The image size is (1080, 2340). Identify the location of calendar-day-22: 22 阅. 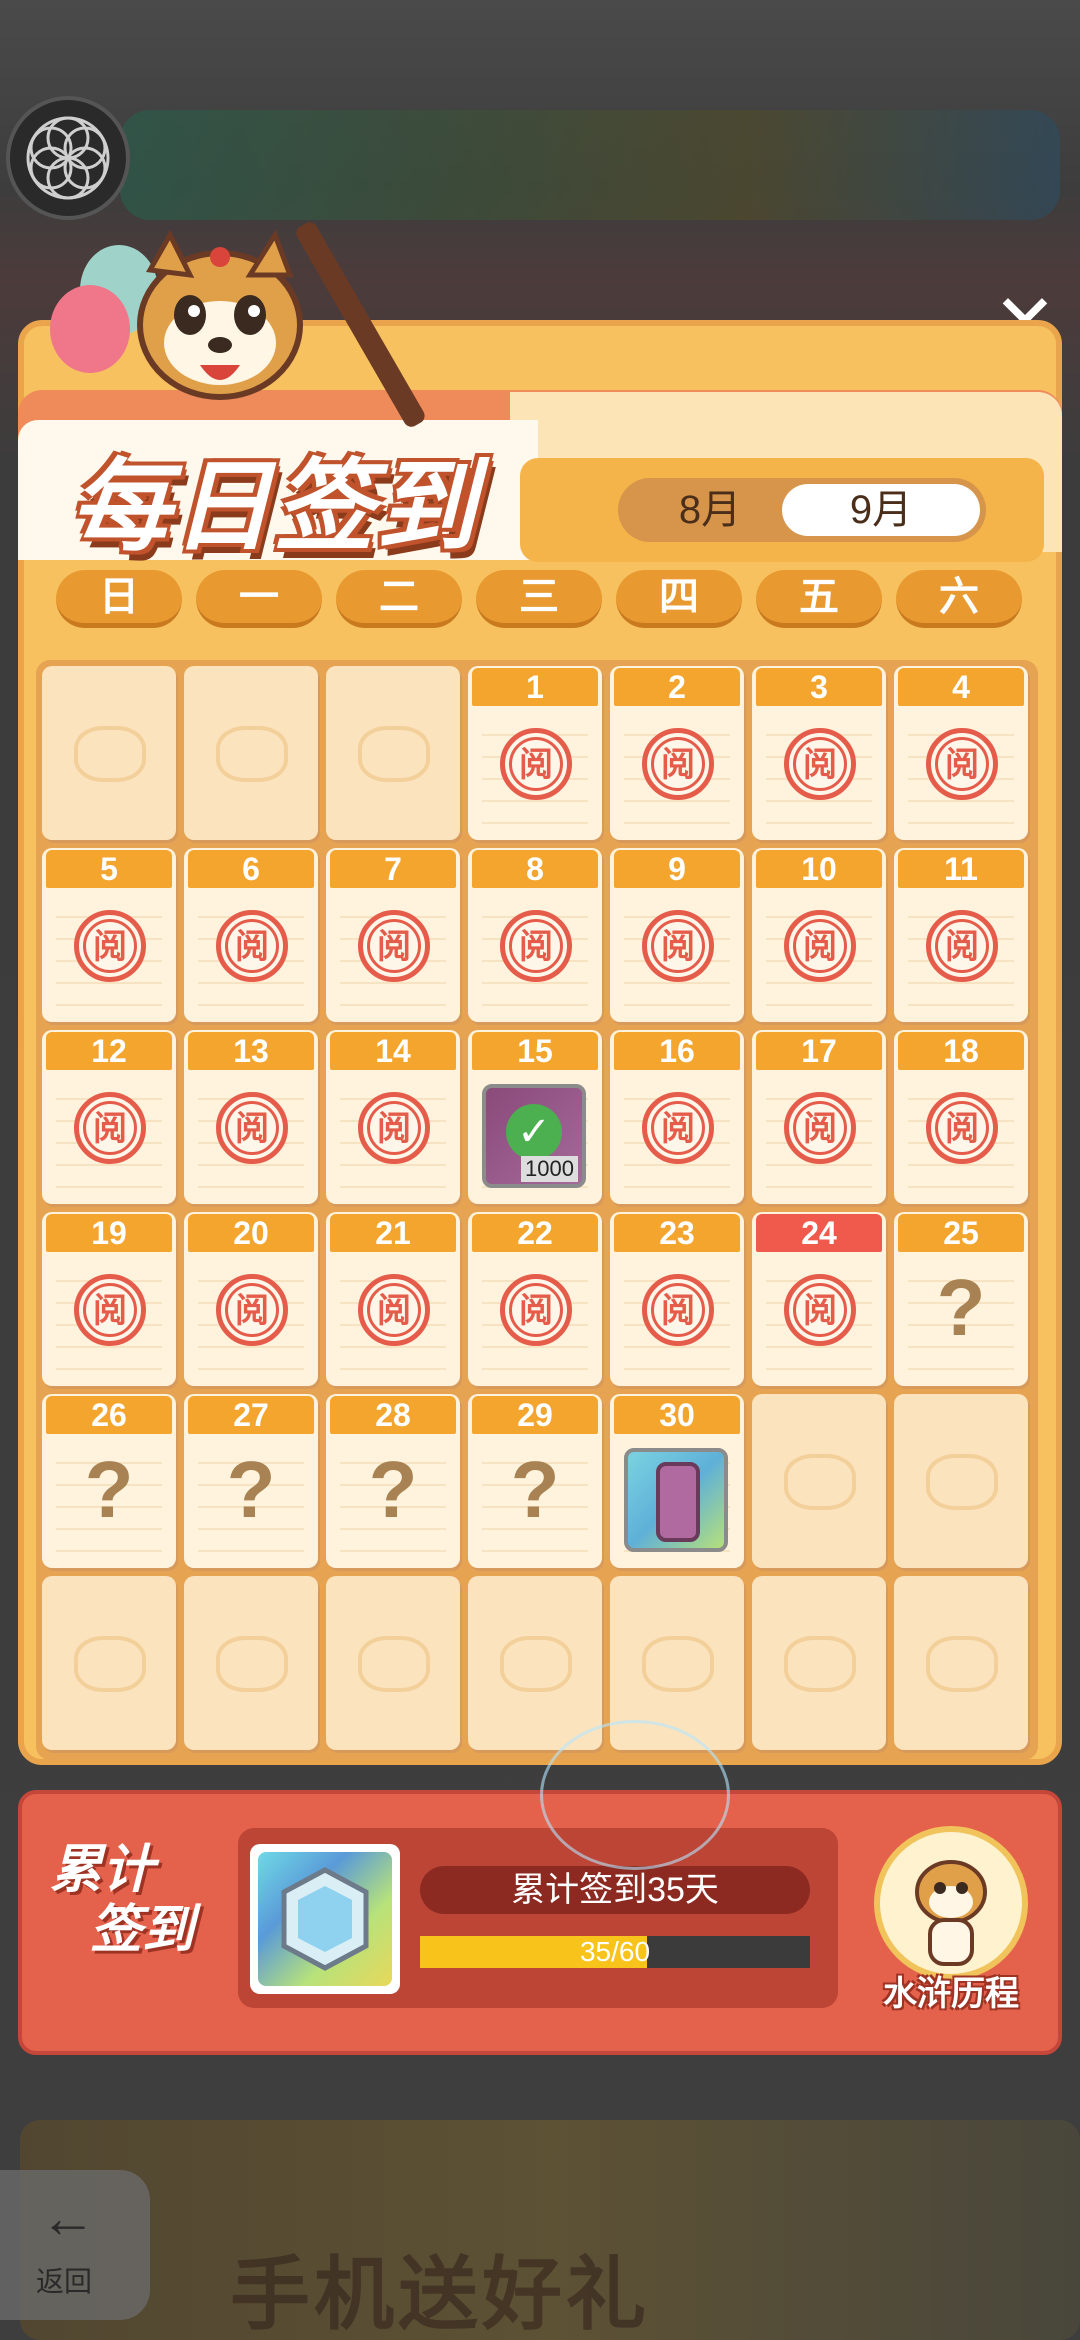
(535, 1299).